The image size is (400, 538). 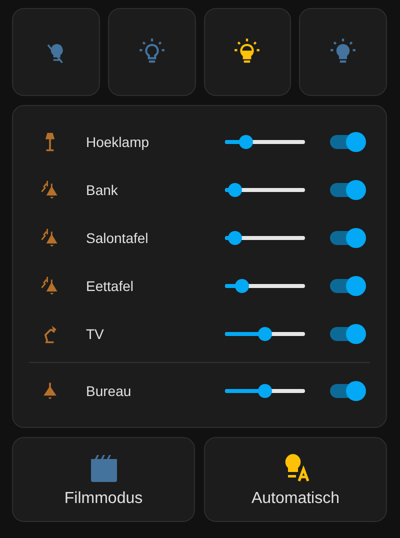 What do you see at coordinates (109, 391) in the screenshot?
I see `light-name: Bureau` at bounding box center [109, 391].